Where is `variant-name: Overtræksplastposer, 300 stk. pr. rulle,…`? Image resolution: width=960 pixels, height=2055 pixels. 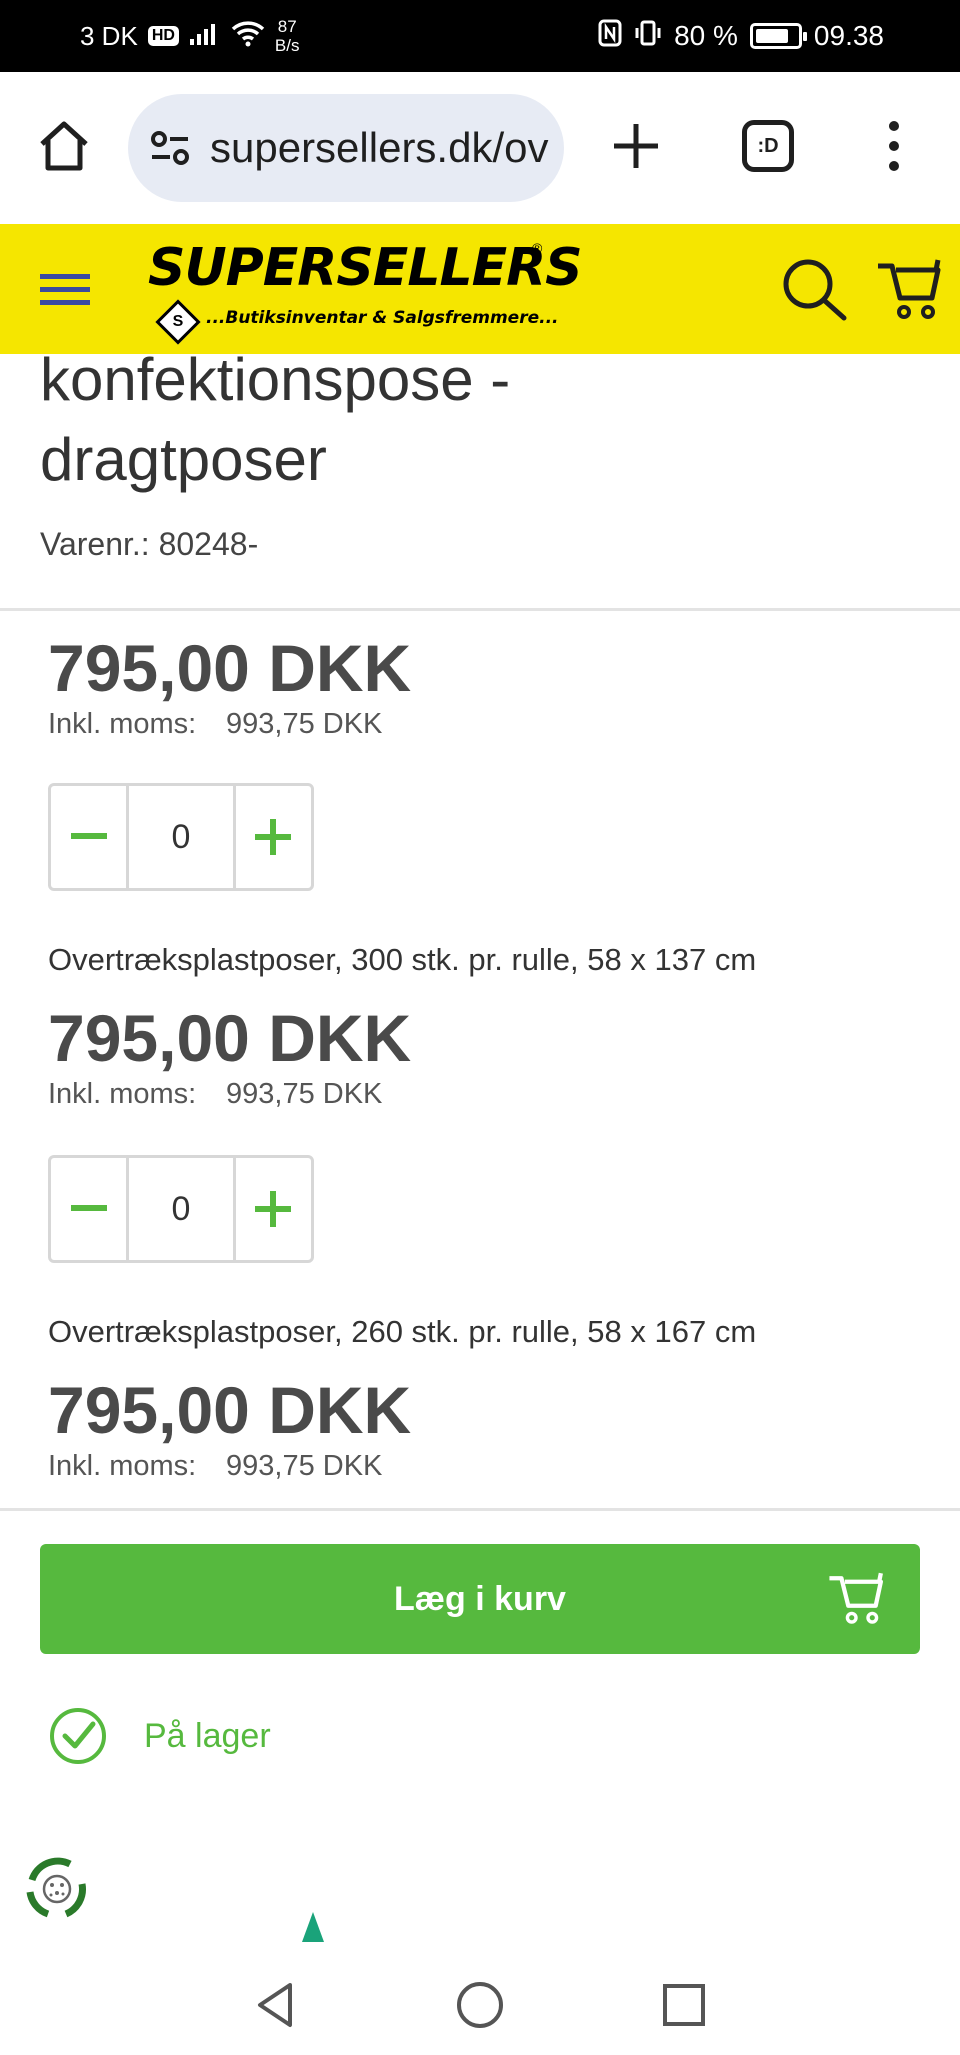
variant-name: Overtræksplastposer, 300 stk. pr. rulle,… is located at coordinates (402, 959).